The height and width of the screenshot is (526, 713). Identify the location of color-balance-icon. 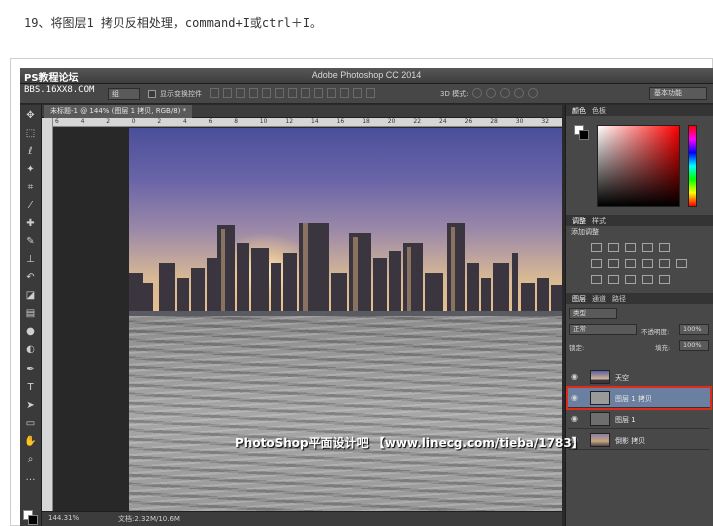
(613, 263).